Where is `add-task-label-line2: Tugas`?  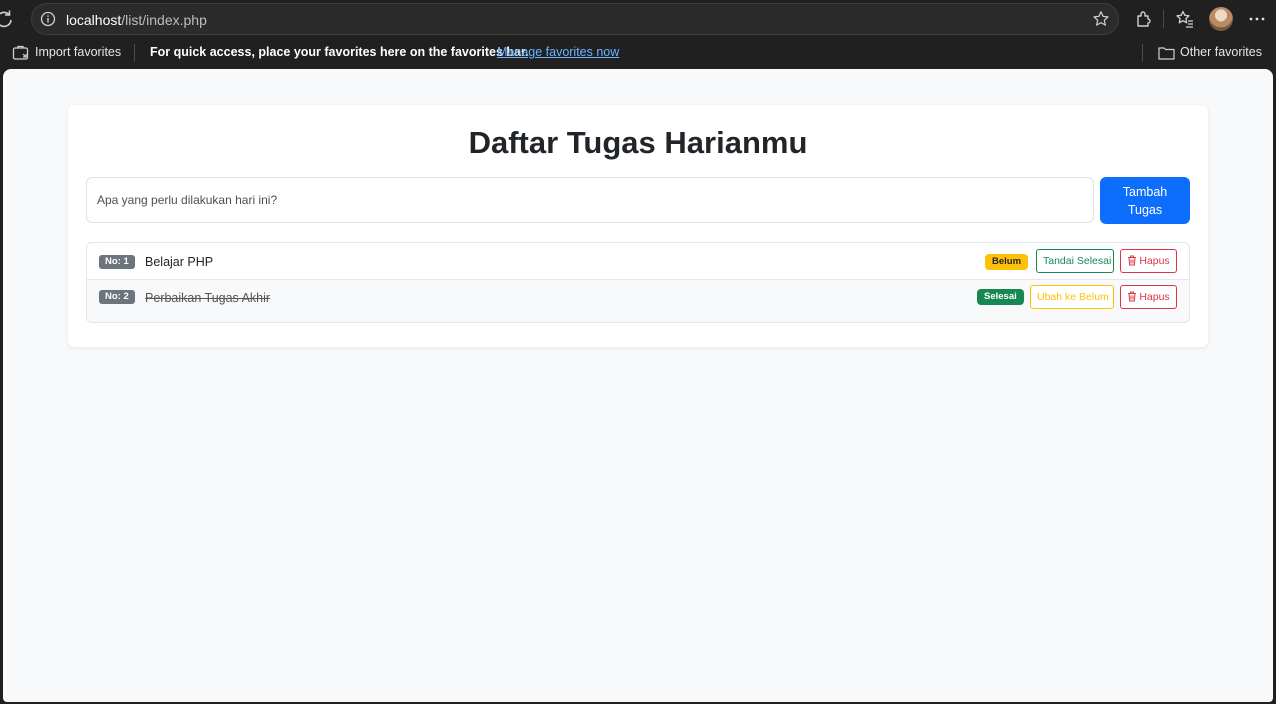 add-task-label-line2: Tugas is located at coordinates (1145, 209).